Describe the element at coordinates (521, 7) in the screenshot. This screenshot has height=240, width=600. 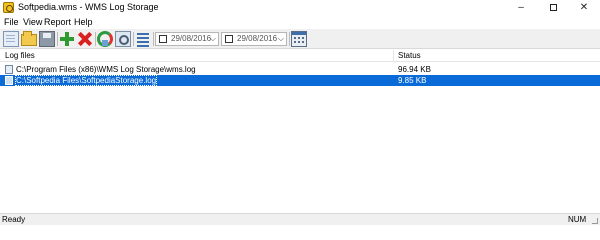
I see `minimize-button: –` at that location.